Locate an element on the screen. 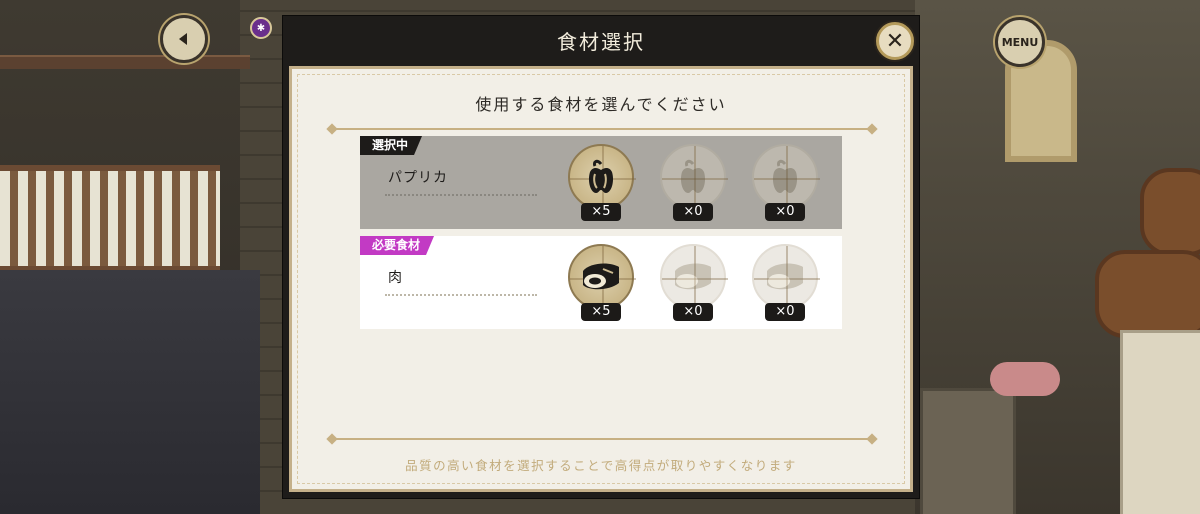 This screenshot has width=1200, height=514. stone-stove is located at coordinates (968, 451).